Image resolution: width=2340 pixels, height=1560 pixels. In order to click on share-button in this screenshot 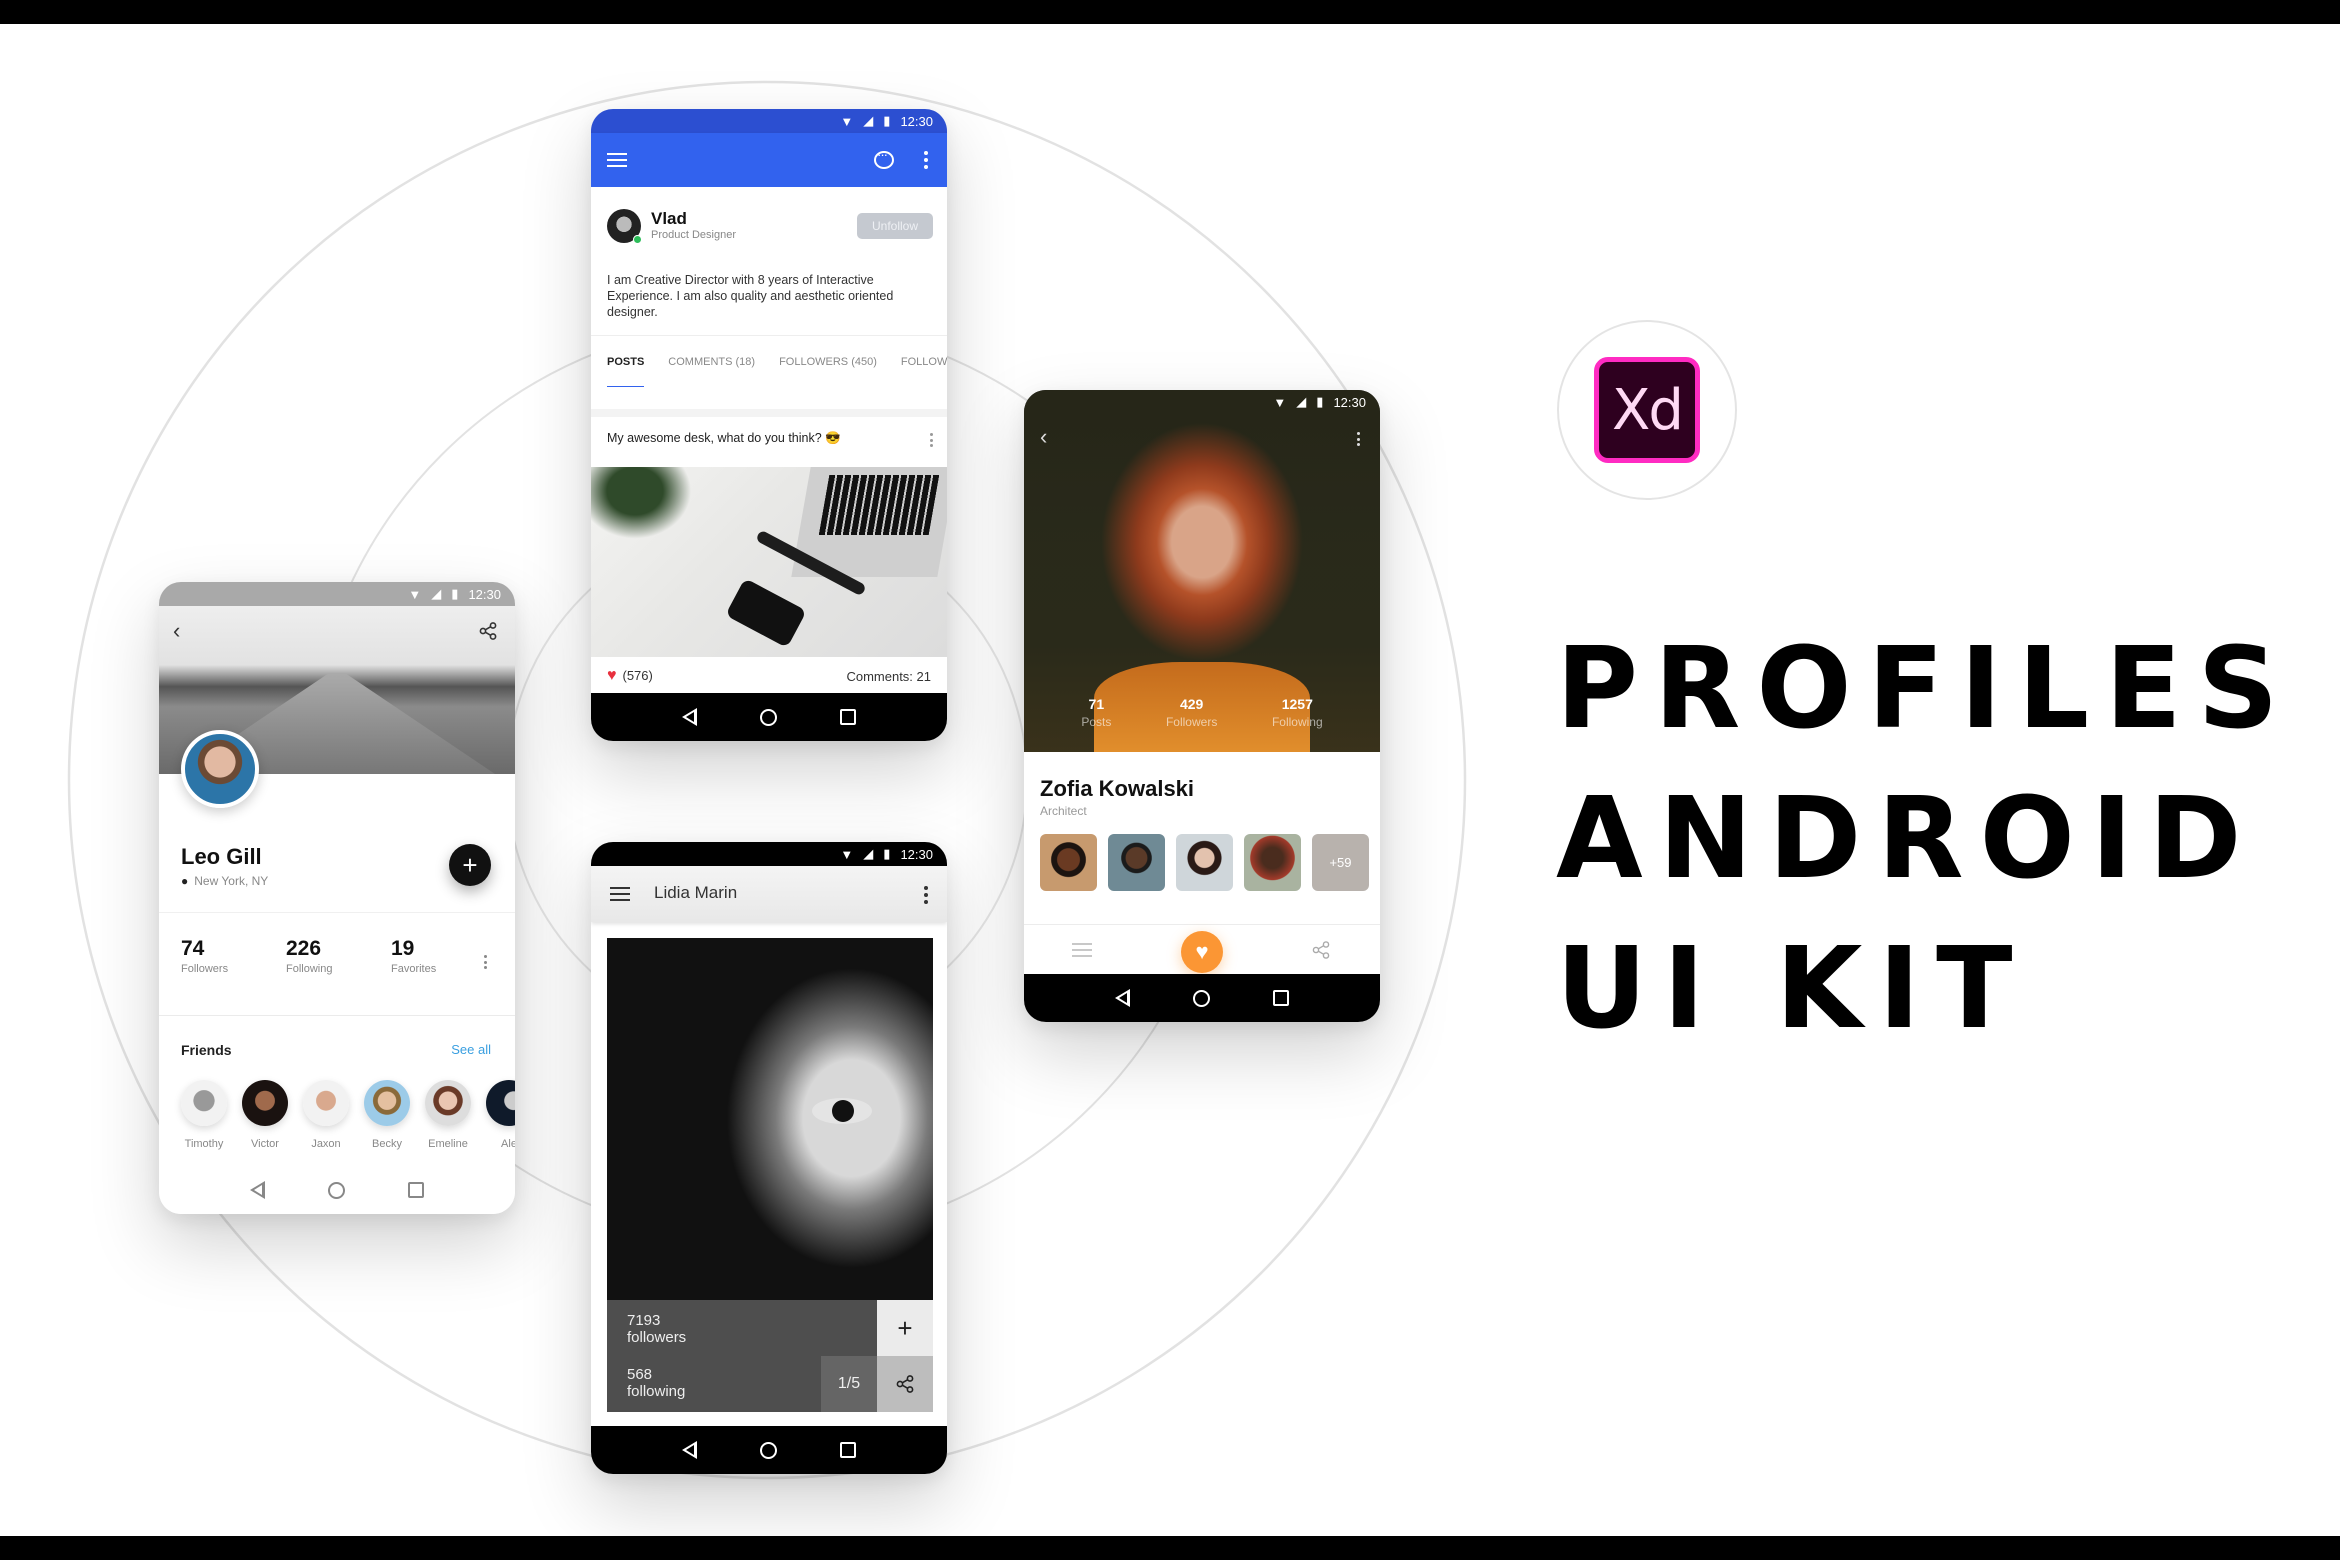, I will do `click(905, 1384)`.